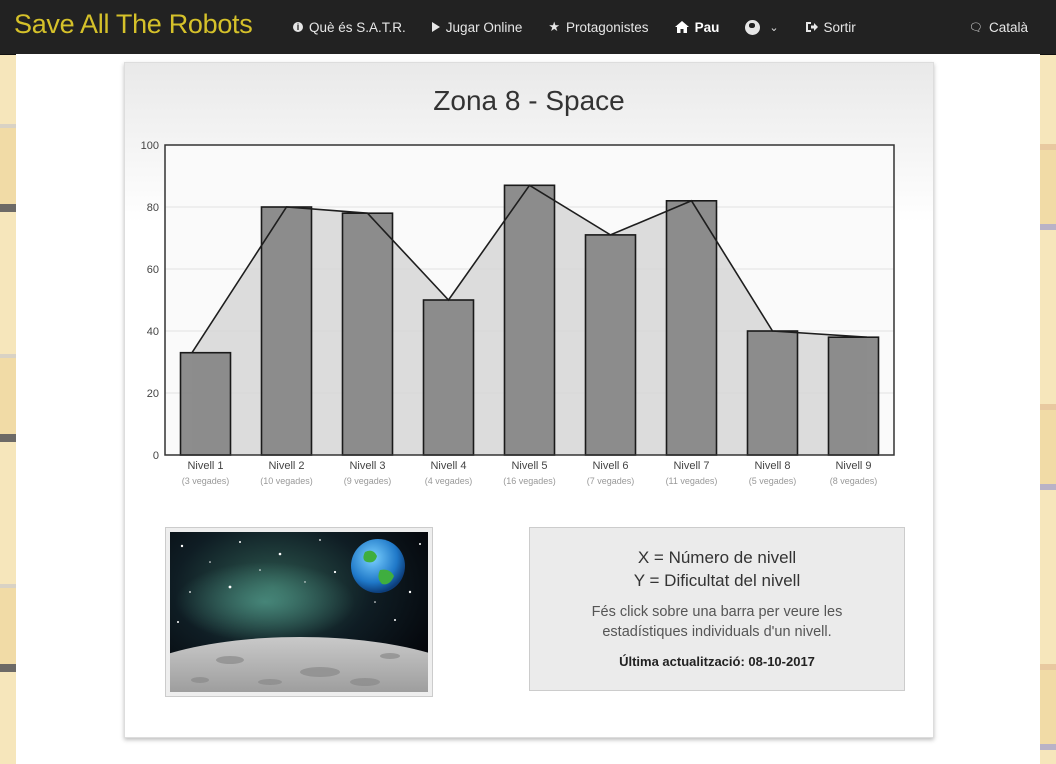 Image resolution: width=1056 pixels, height=764 pixels. I want to click on x-tick-sublabel: (10 vegades), so click(286, 481).